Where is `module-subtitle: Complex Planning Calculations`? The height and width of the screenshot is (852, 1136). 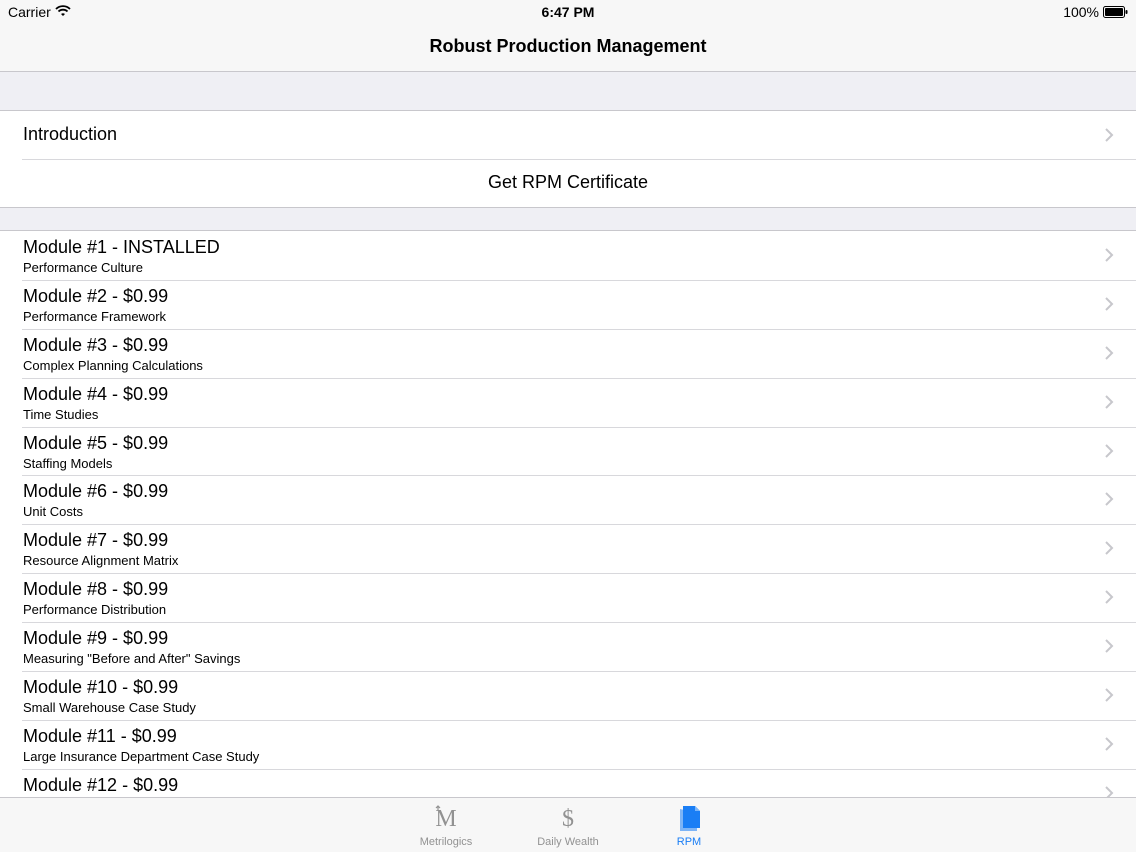
module-subtitle: Complex Planning Calculations is located at coordinates (113, 365).